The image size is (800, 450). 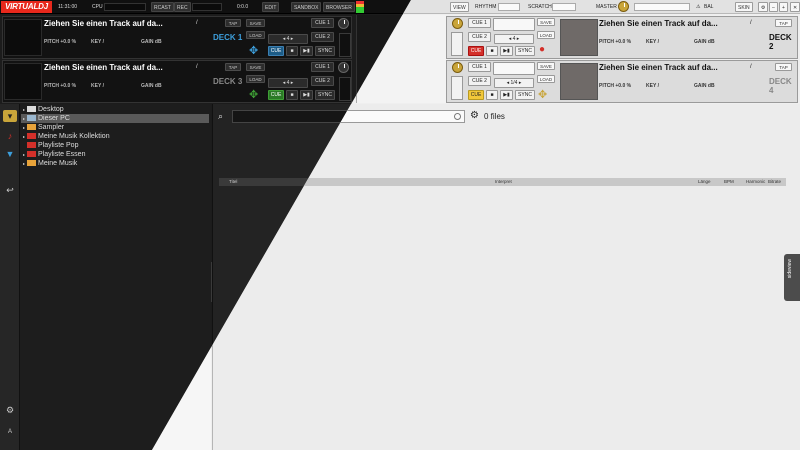 What do you see at coordinates (182, 7) in the screenshot?
I see `record-button: REC` at bounding box center [182, 7].